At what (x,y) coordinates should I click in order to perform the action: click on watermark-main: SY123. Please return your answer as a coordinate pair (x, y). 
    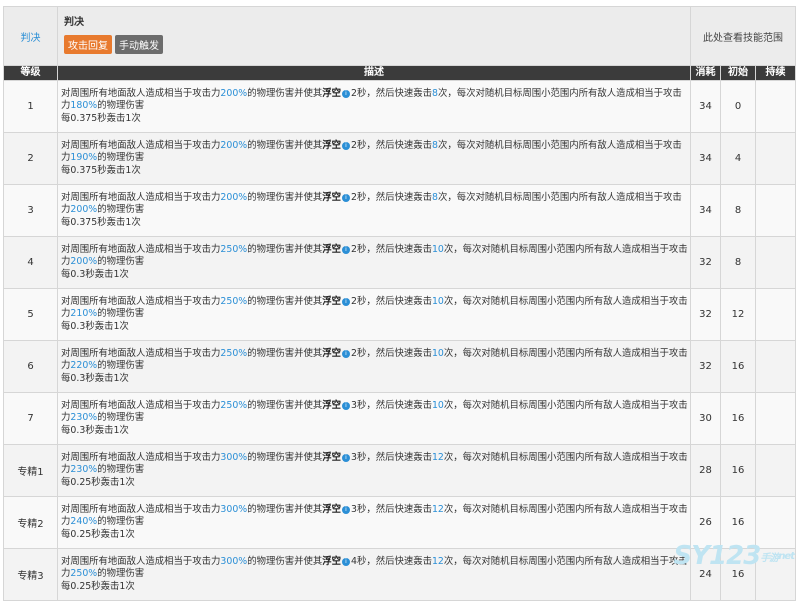
    Looking at the image, I should click on (717, 556).